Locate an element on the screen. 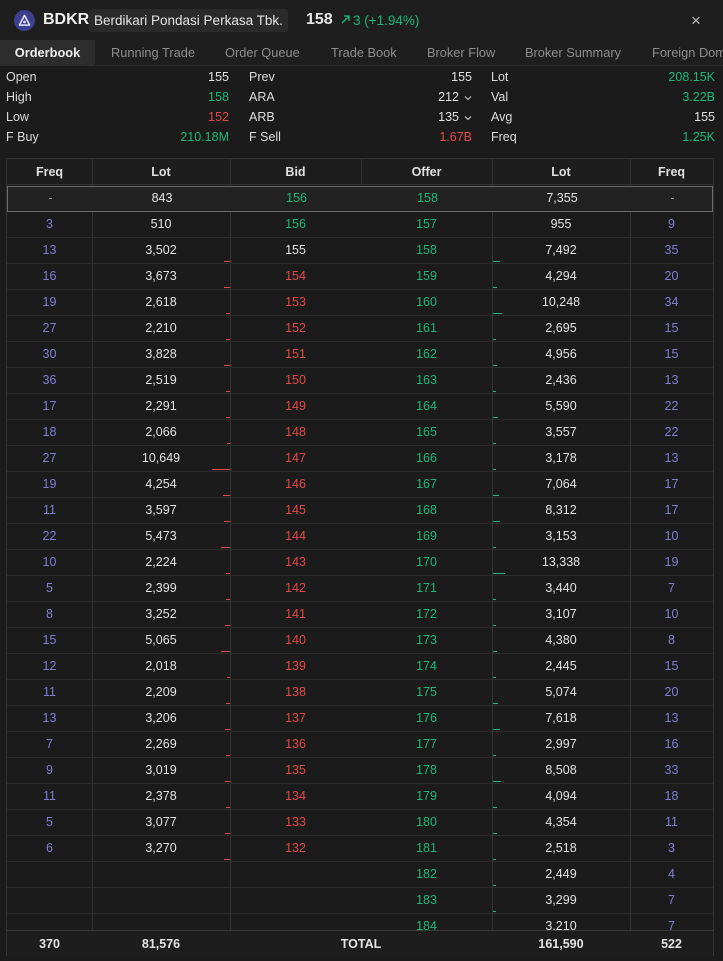 The width and height of the screenshot is (723, 961). offer-price-cell: 165 is located at coordinates (426, 432).